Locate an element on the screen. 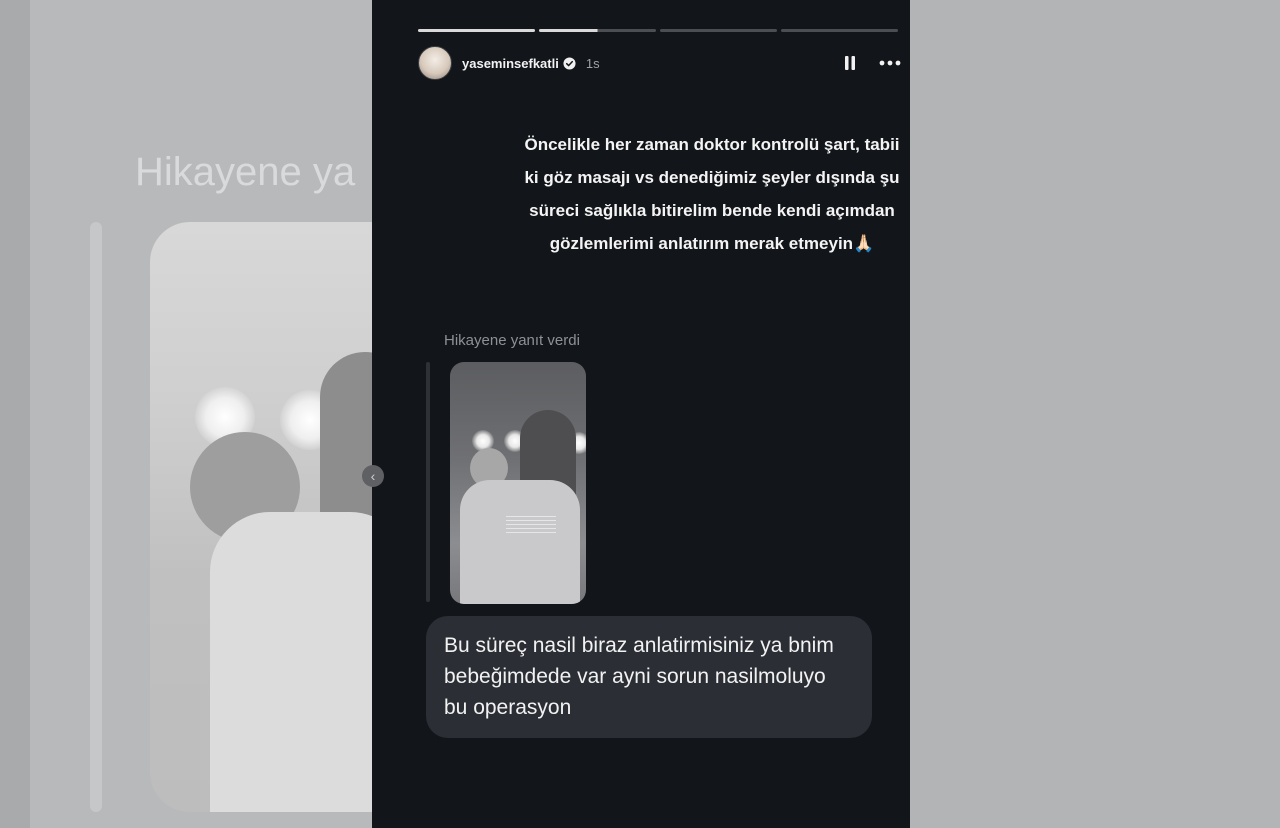  background-story-photo is located at coordinates (261, 517).